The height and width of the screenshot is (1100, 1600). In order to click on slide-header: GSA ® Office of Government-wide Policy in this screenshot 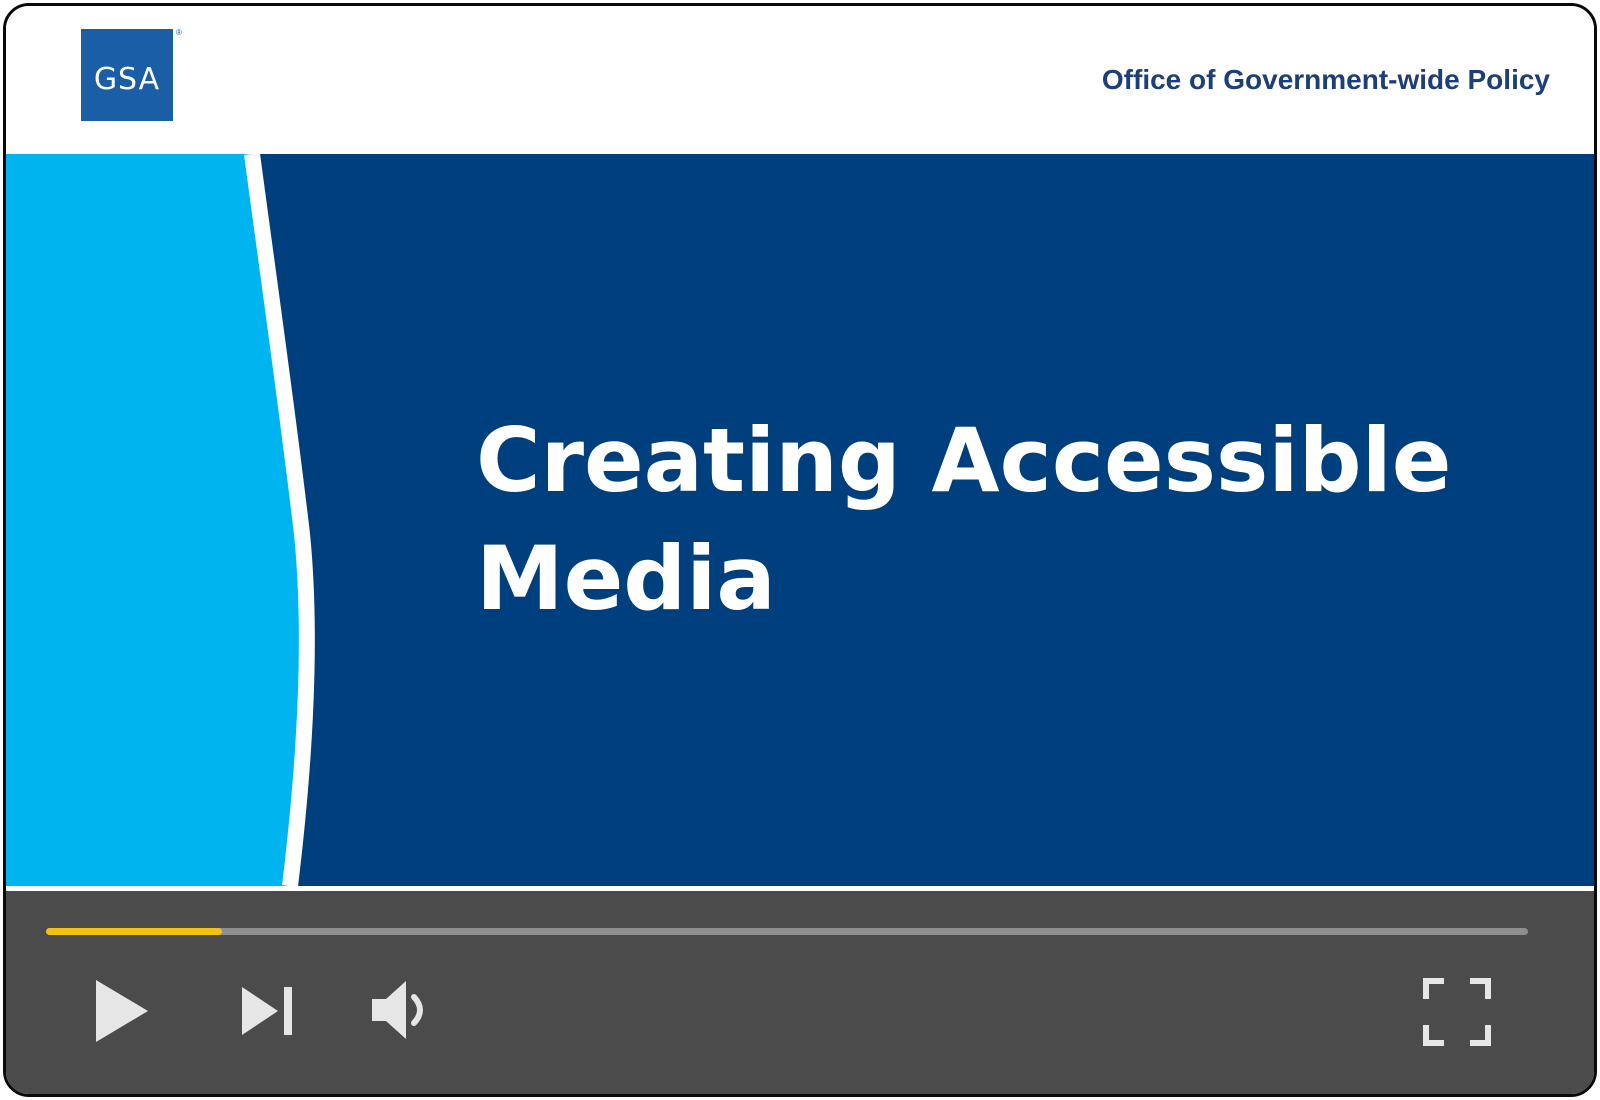, I will do `click(800, 81)`.